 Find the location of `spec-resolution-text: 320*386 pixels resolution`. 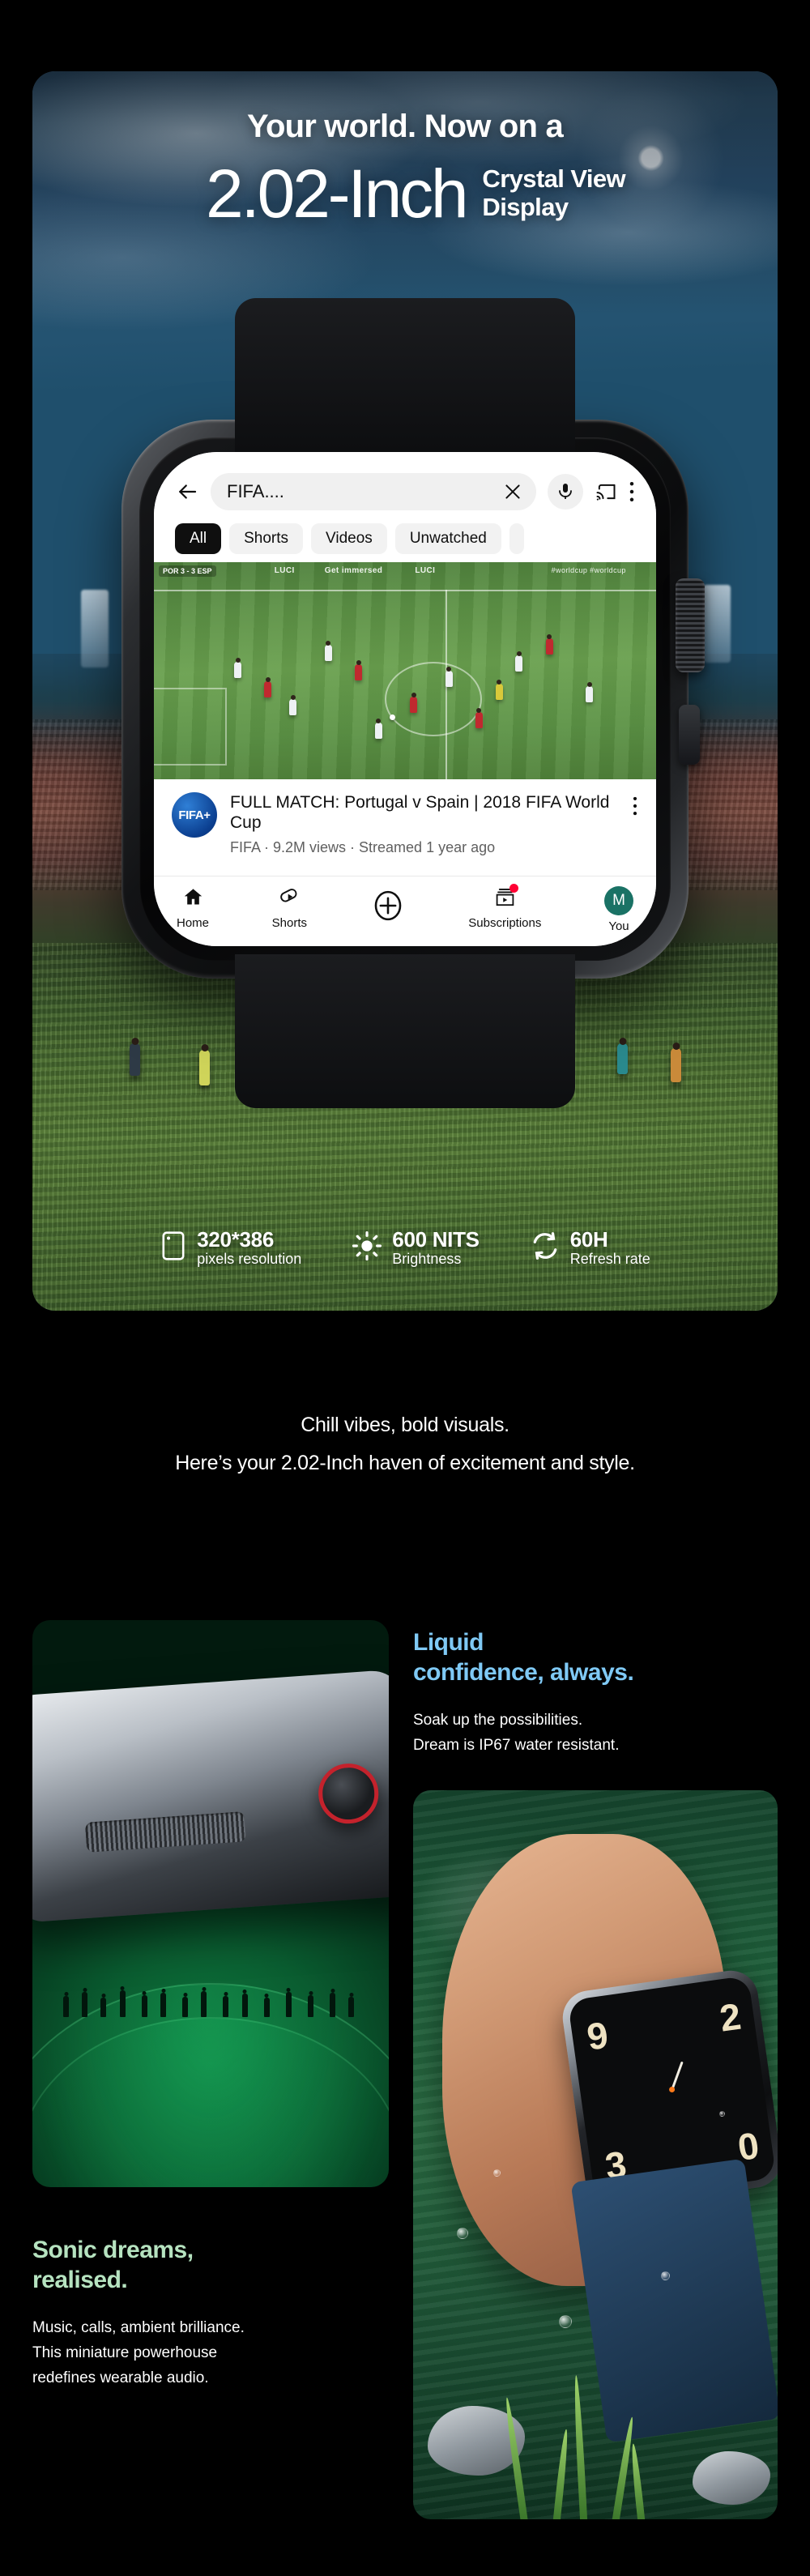

spec-resolution-text: 320*386 pixels resolution is located at coordinates (249, 1248).